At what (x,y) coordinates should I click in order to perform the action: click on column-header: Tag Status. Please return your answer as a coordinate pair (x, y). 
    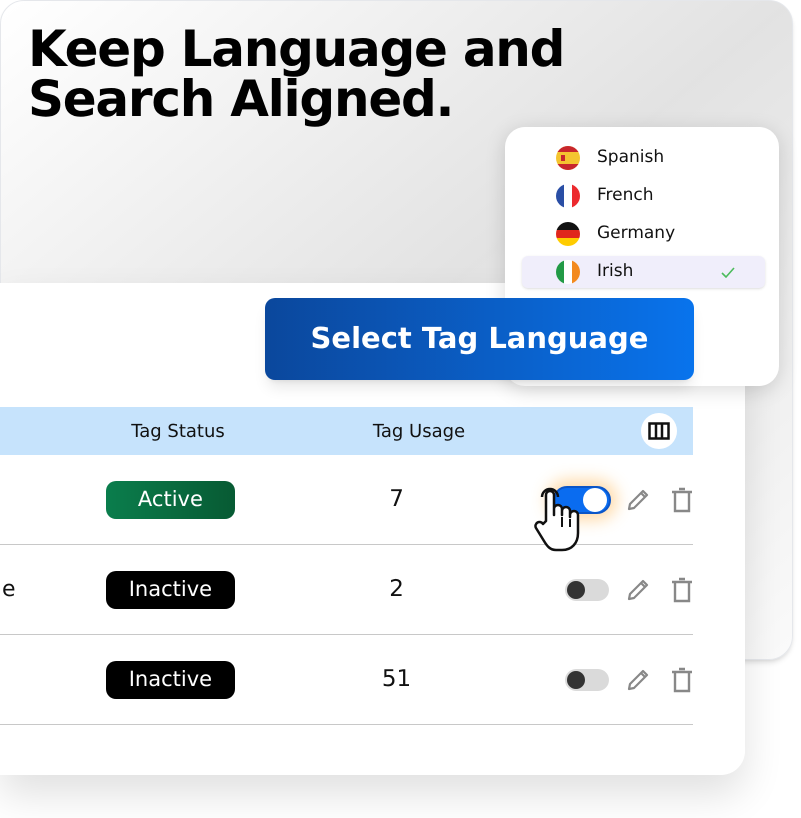
    Looking at the image, I should click on (178, 431).